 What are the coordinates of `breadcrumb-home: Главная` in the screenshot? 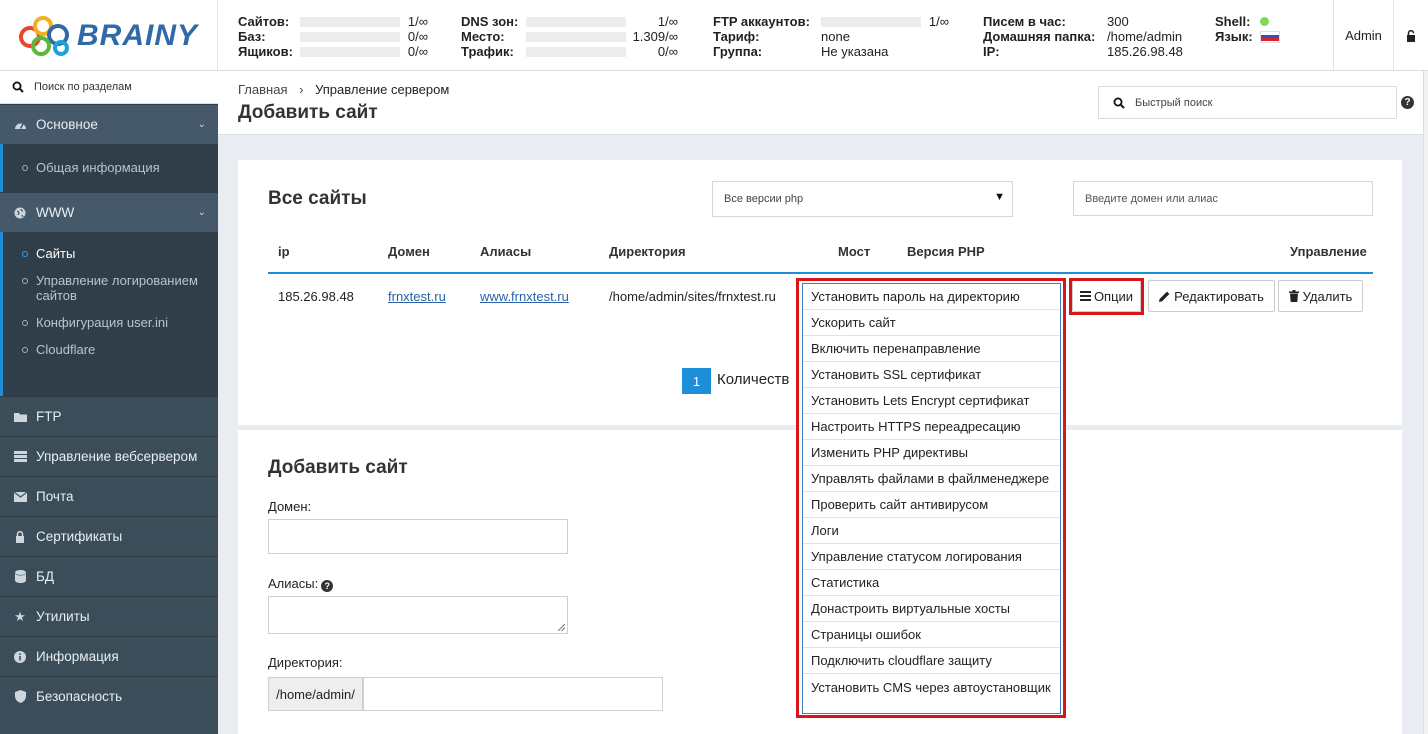 It's located at (262, 89).